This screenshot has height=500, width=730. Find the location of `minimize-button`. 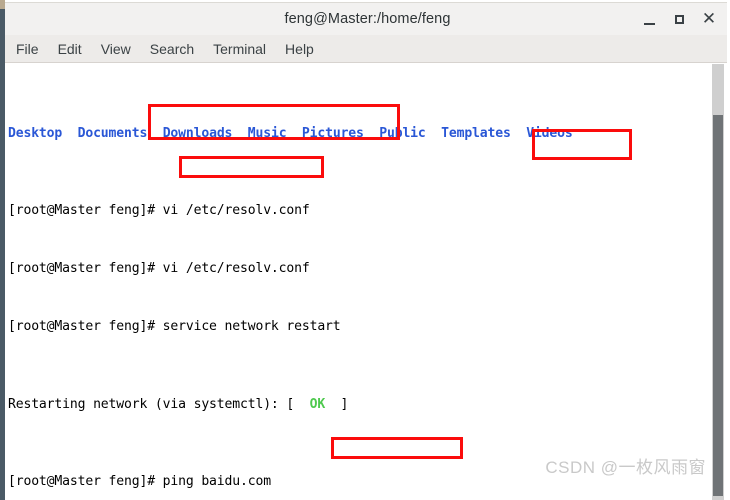

minimize-button is located at coordinates (649, 20).